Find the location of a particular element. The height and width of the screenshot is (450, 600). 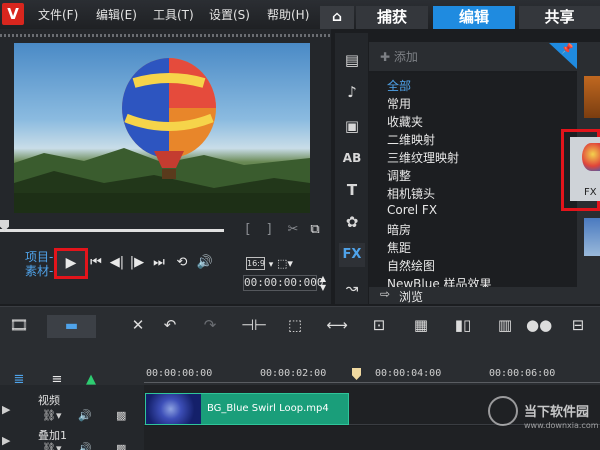

audio-mixer-icon: ▮▯ is located at coordinates (463, 325).